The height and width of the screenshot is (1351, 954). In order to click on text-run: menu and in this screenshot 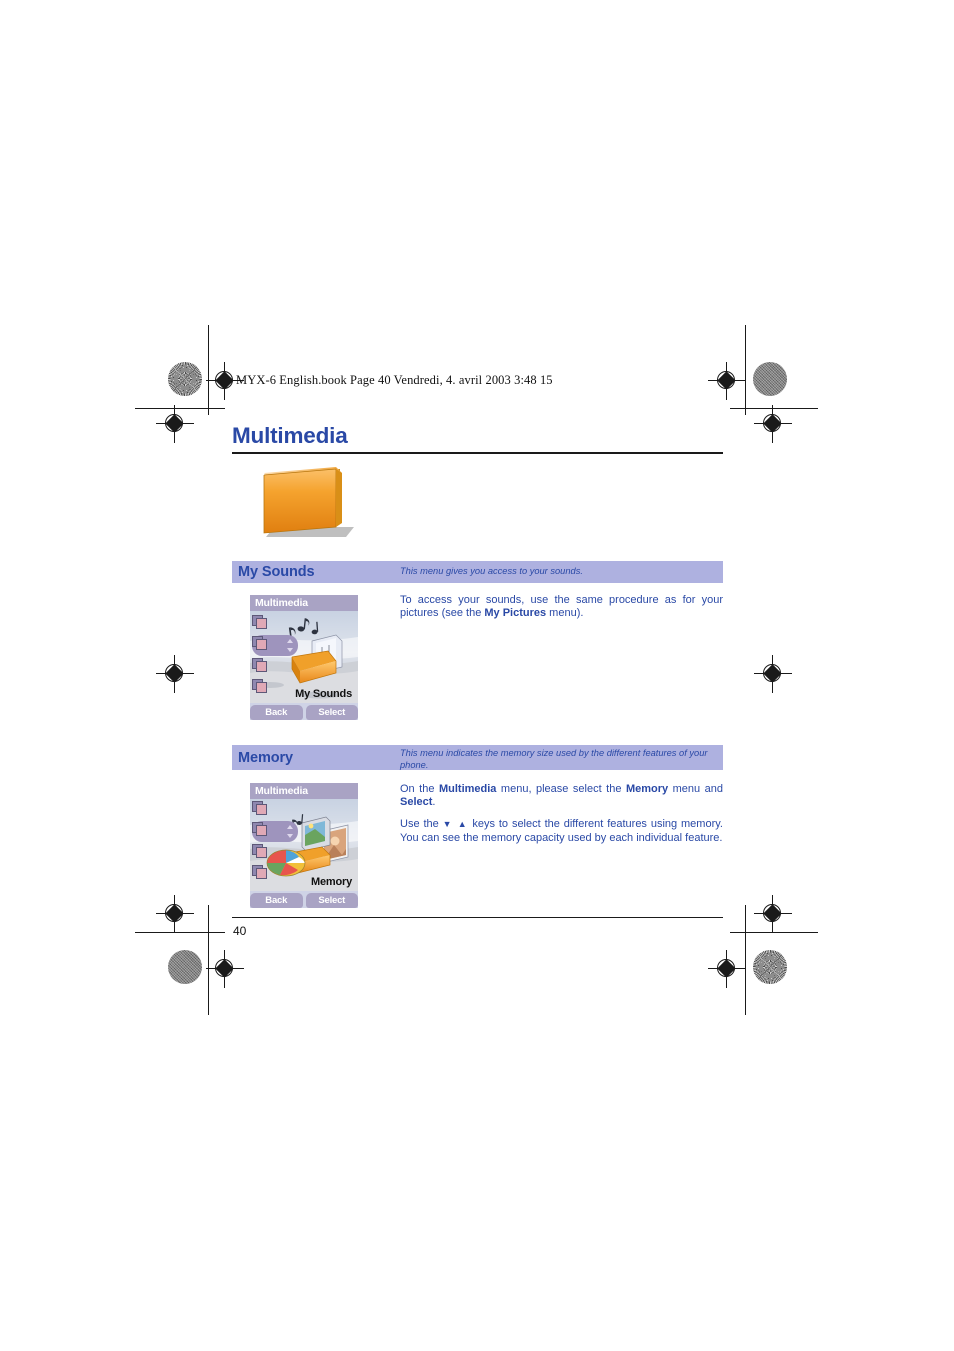, I will do `click(696, 789)`.